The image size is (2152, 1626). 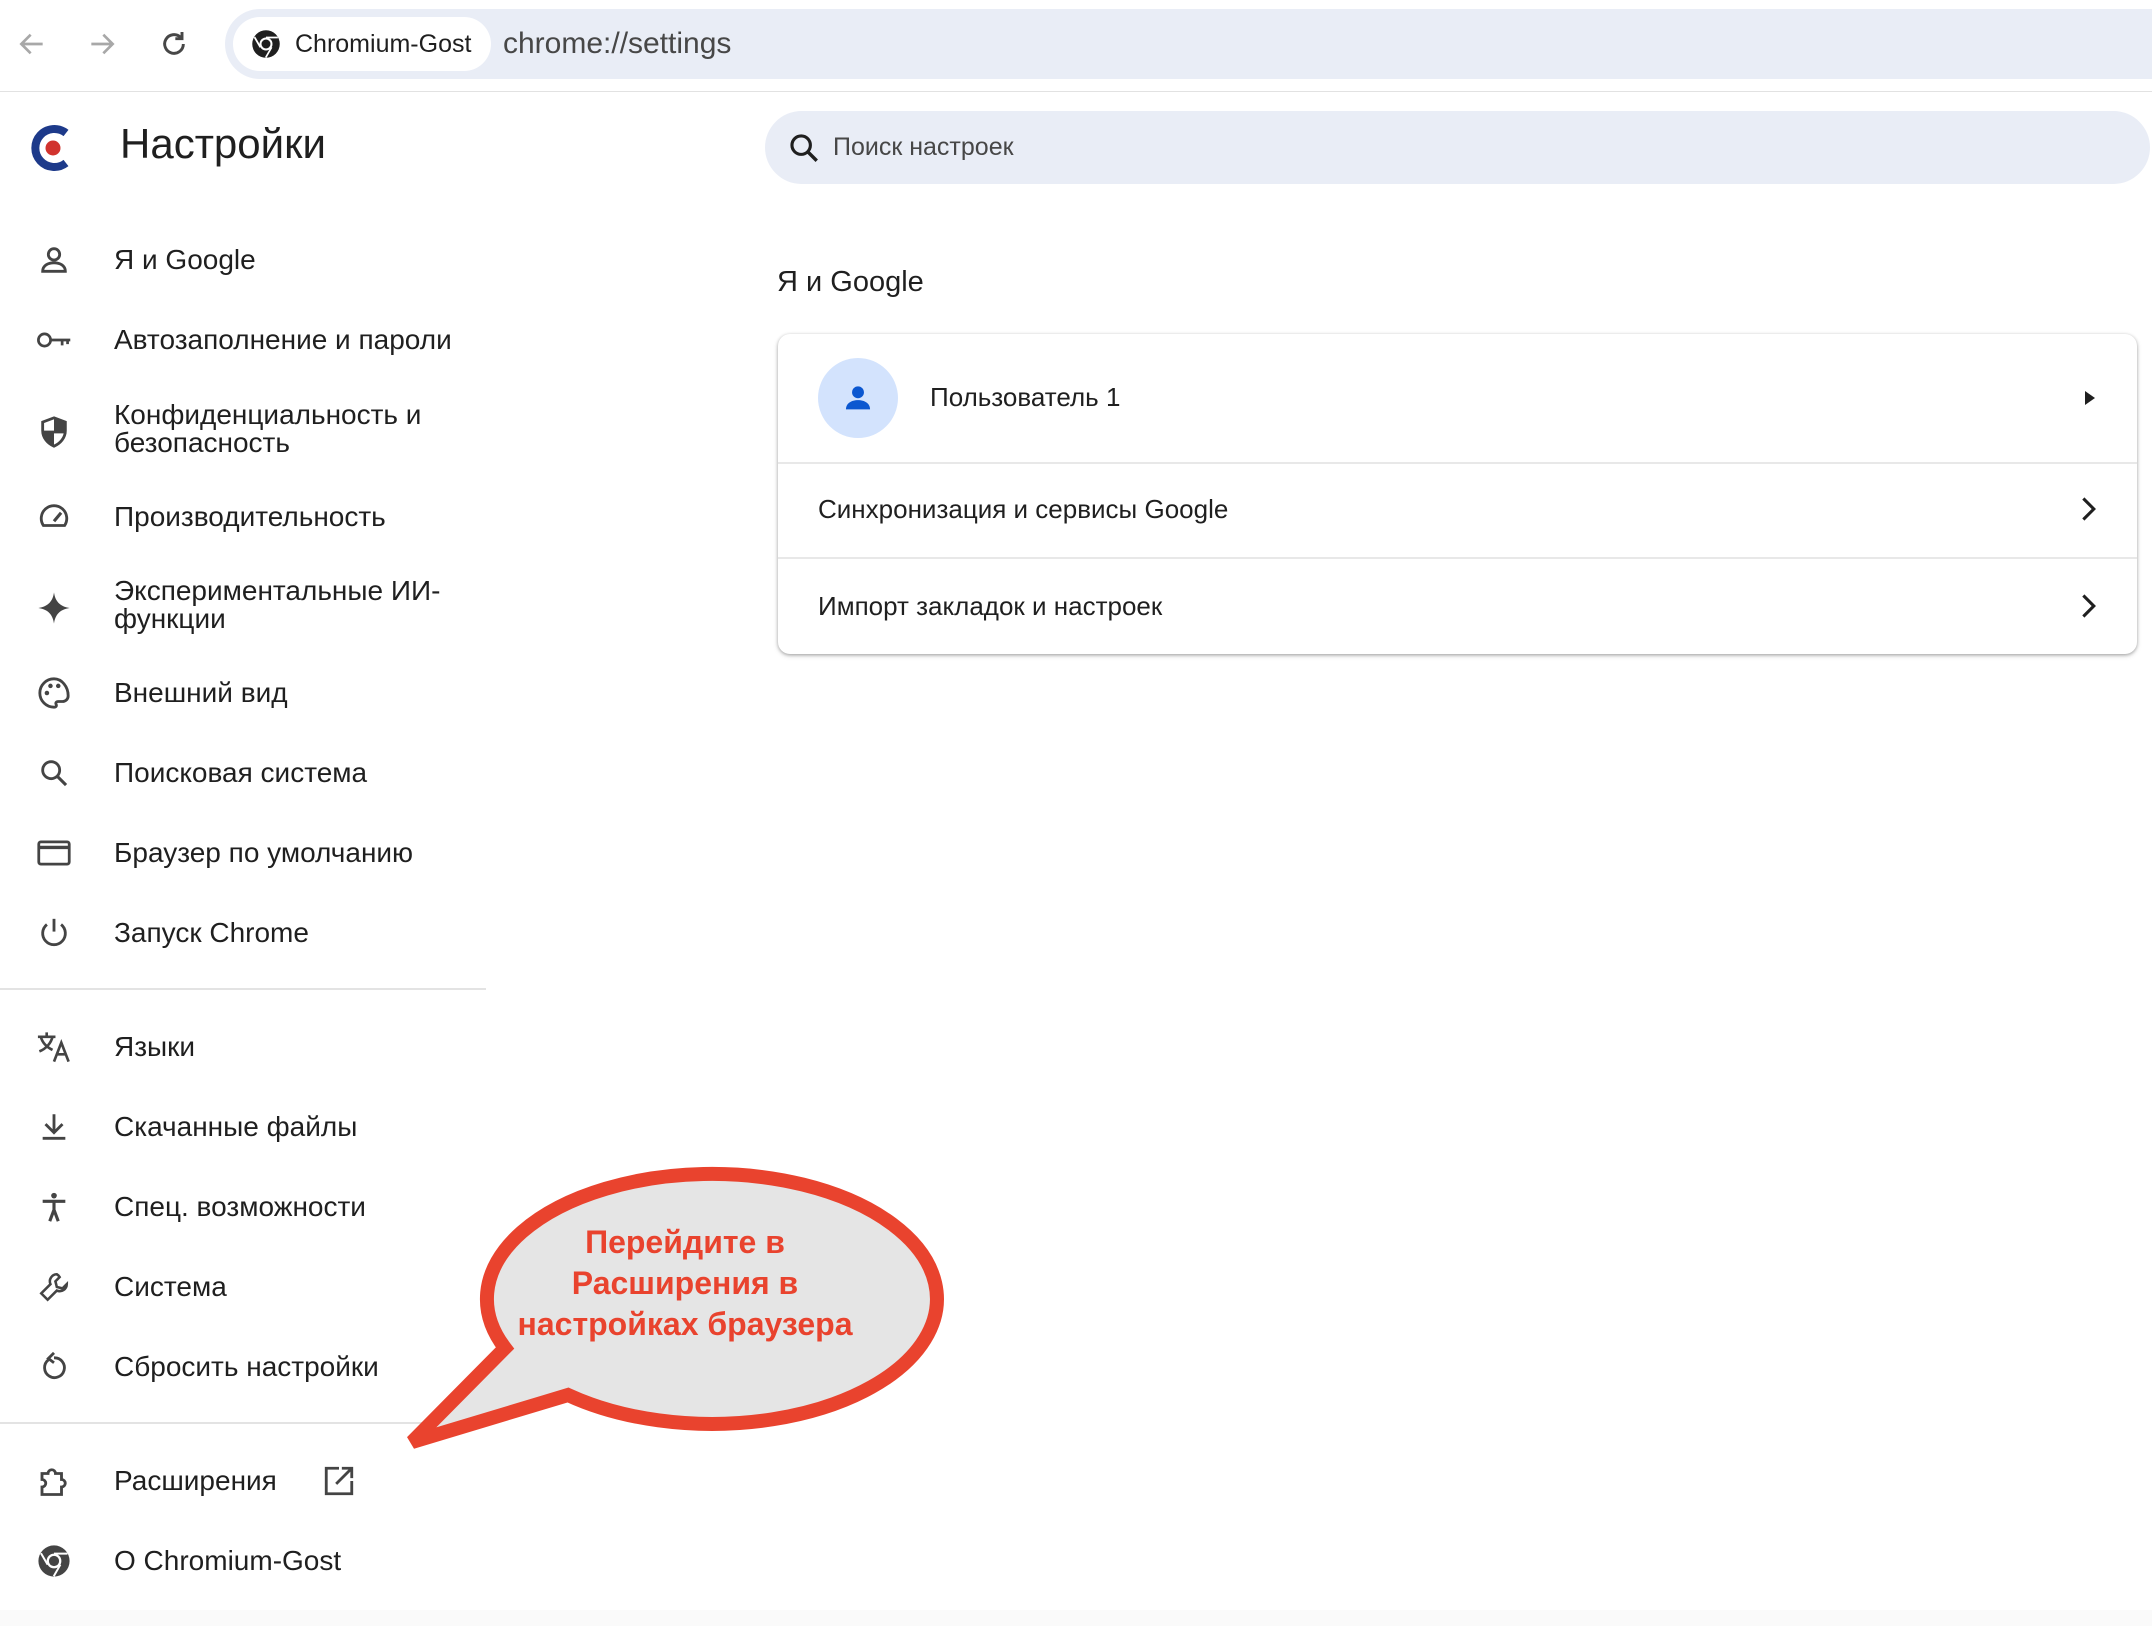 What do you see at coordinates (1076, 1618) in the screenshot?
I see `bottom-edge` at bounding box center [1076, 1618].